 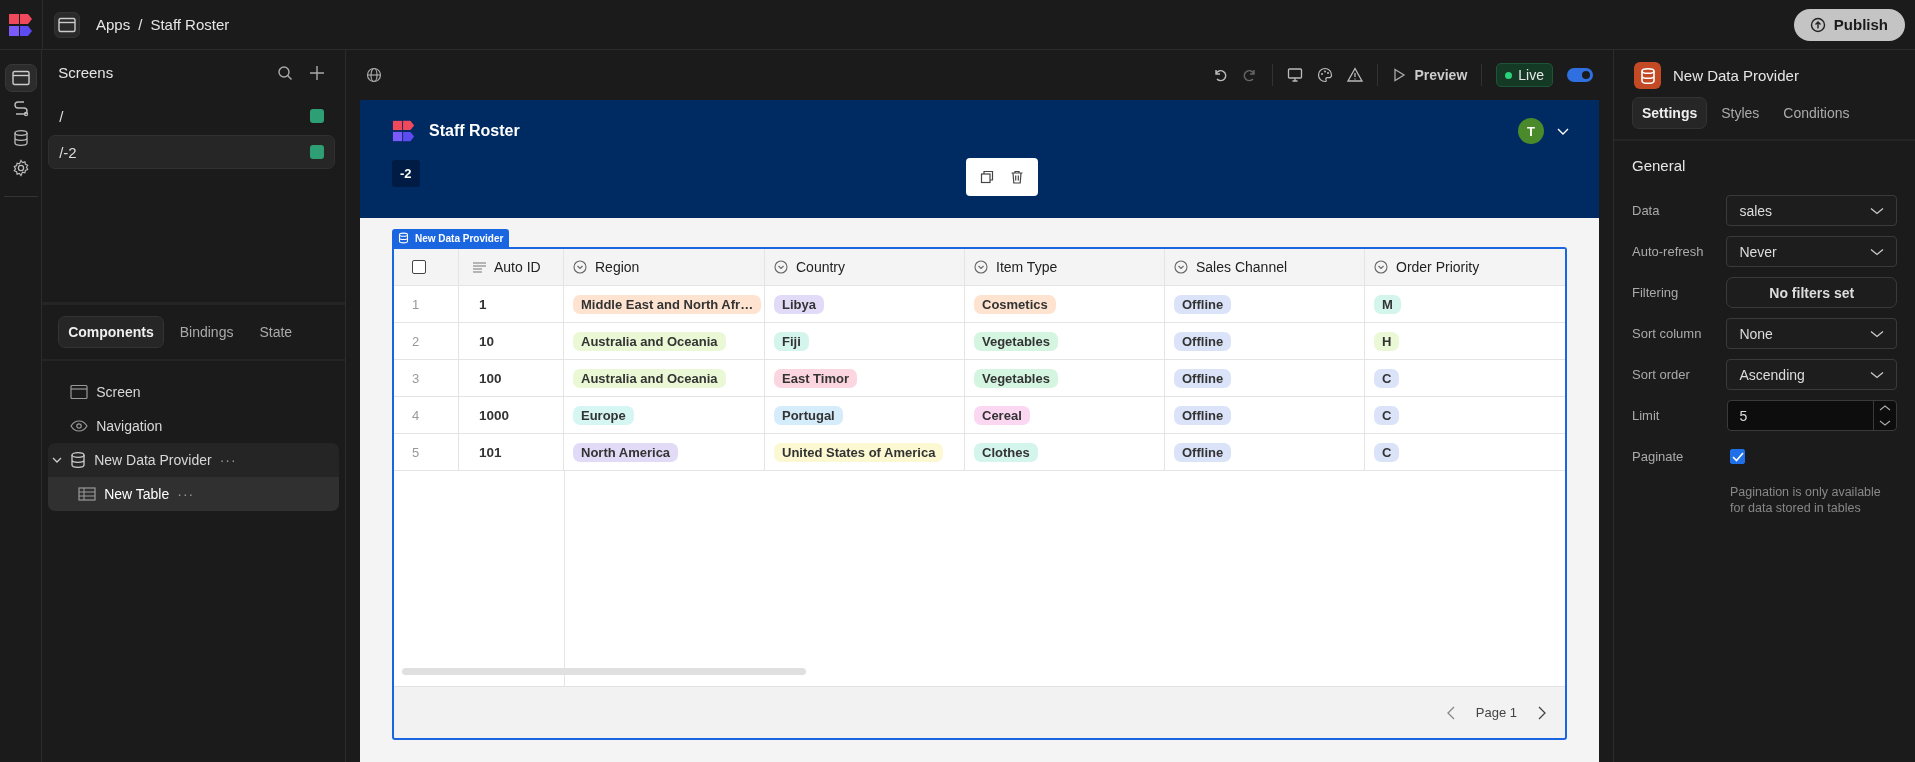 I want to click on delete-icon, so click(x=1017, y=177).